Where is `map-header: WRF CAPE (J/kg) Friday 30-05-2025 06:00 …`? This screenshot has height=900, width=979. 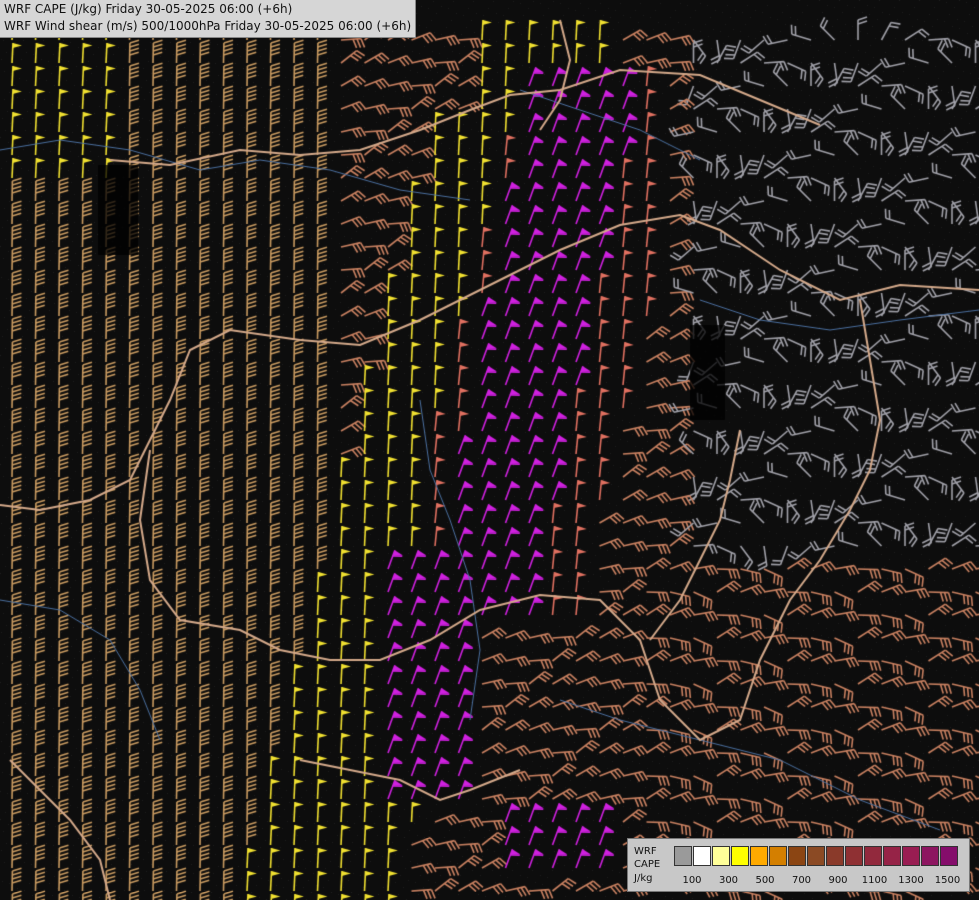 map-header: WRF CAPE (J/kg) Friday 30-05-2025 06:00 … is located at coordinates (208, 19).